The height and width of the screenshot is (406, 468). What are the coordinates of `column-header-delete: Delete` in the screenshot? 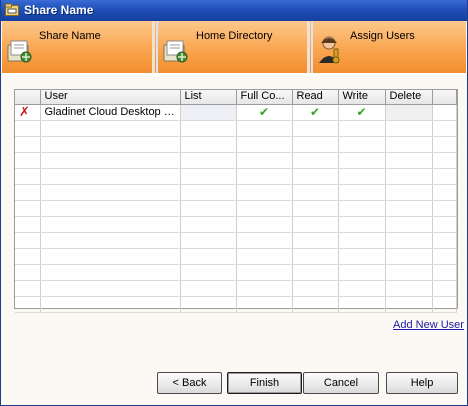 It's located at (409, 97).